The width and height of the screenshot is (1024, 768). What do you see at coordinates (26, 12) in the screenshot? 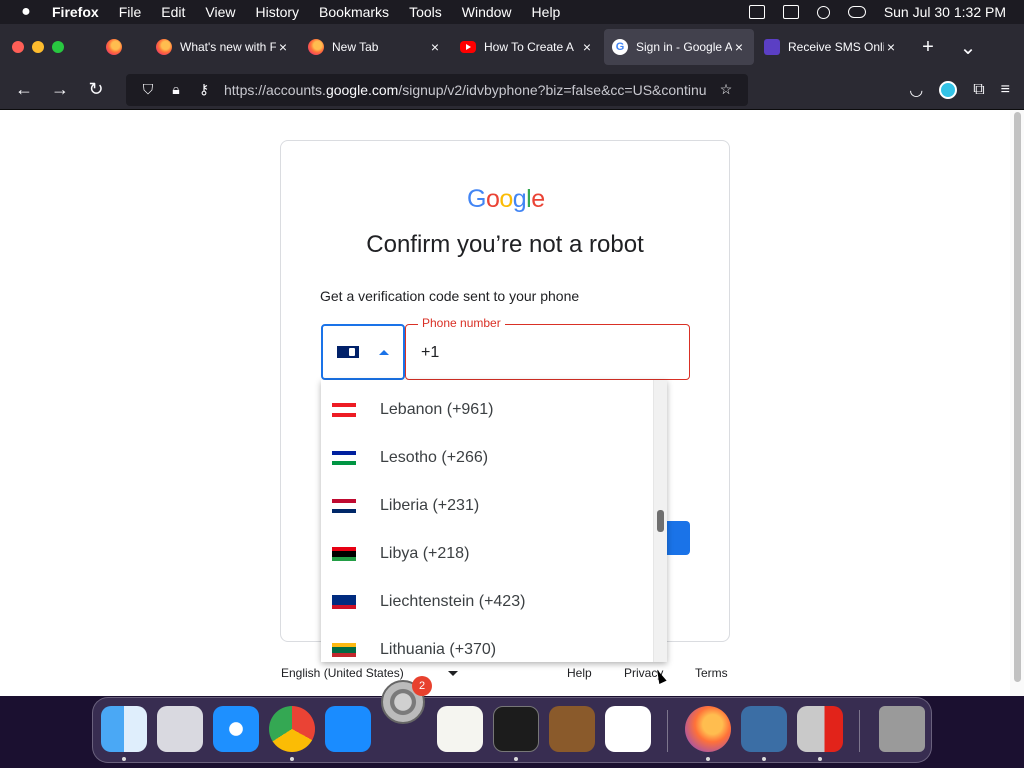
I see `apple-menu-icon: ●` at bounding box center [26, 12].